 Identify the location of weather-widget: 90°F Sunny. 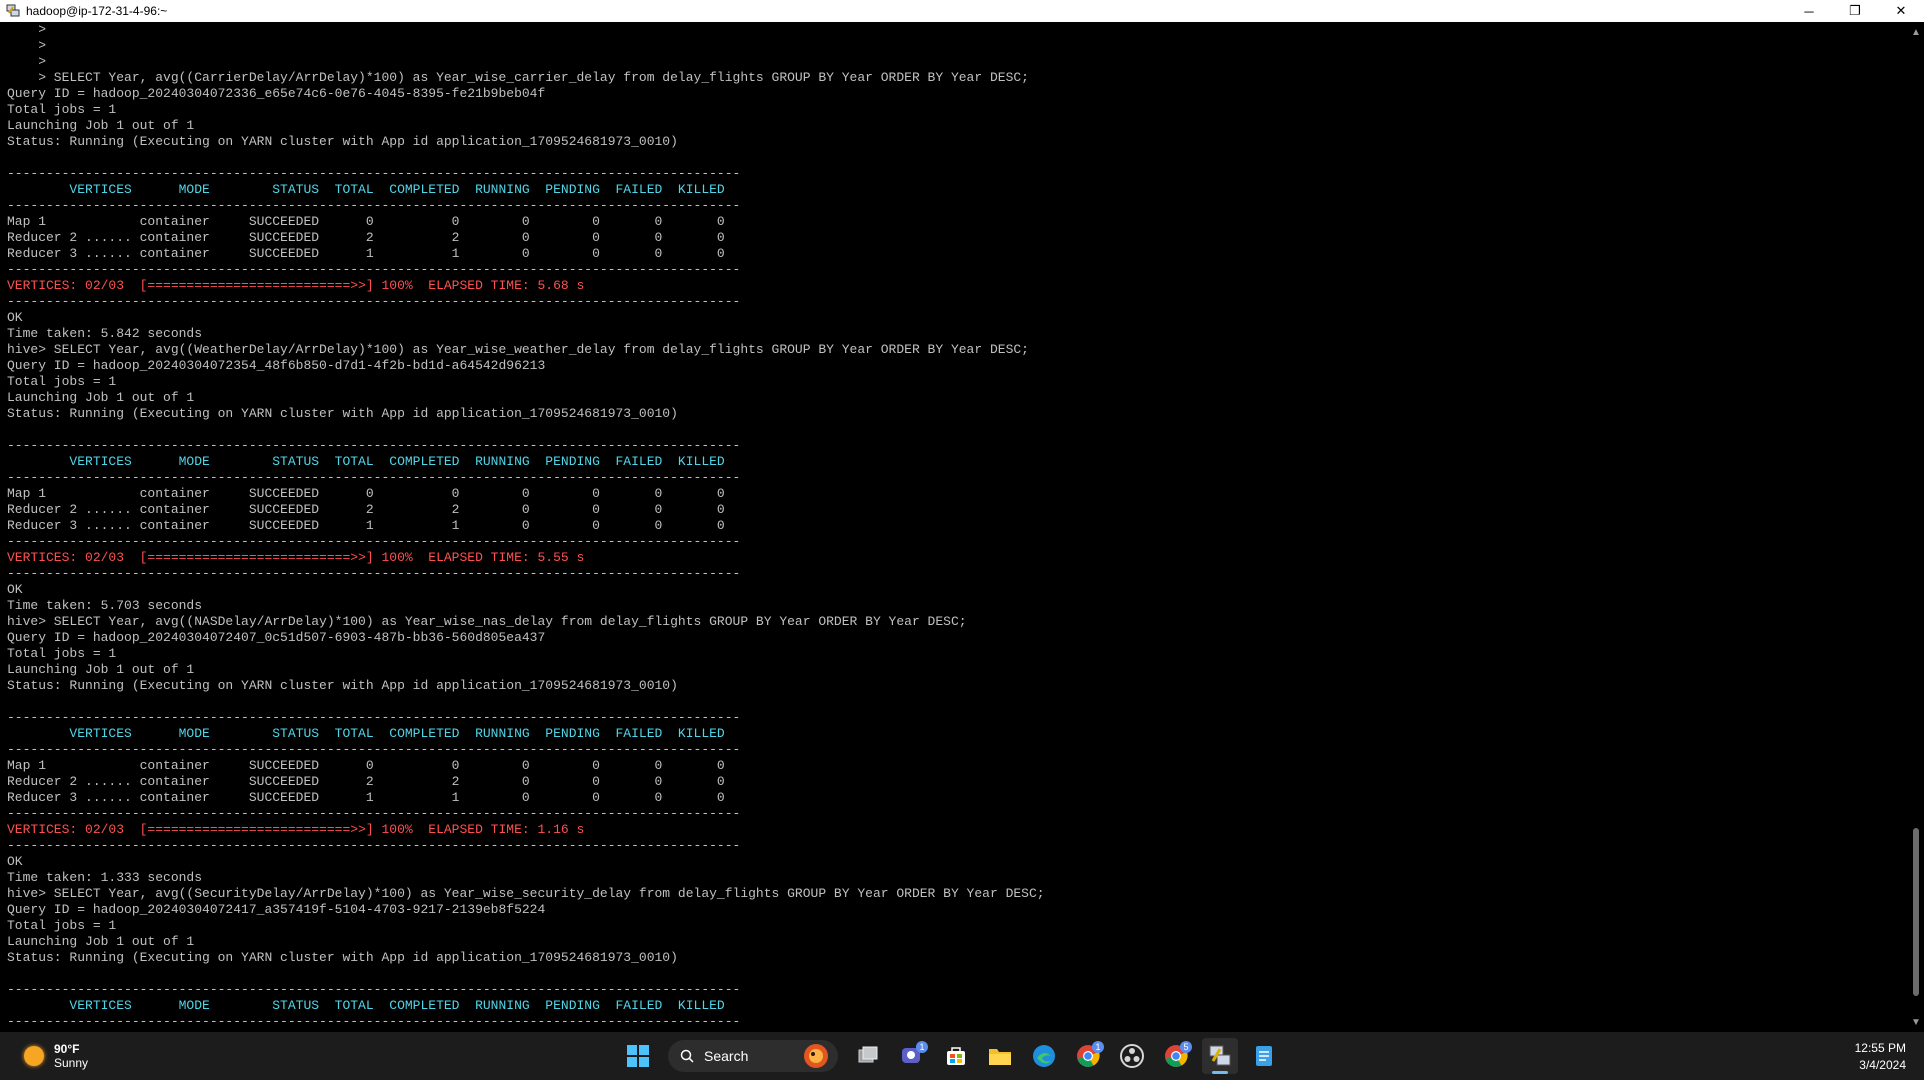
(56, 1056).